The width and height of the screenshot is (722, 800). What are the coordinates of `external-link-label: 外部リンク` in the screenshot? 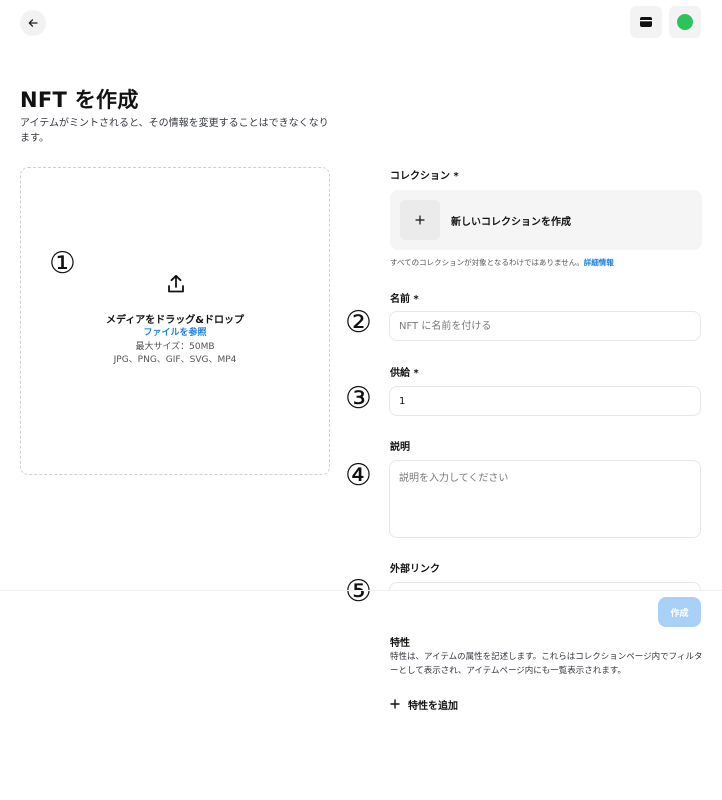 It's located at (415, 569).